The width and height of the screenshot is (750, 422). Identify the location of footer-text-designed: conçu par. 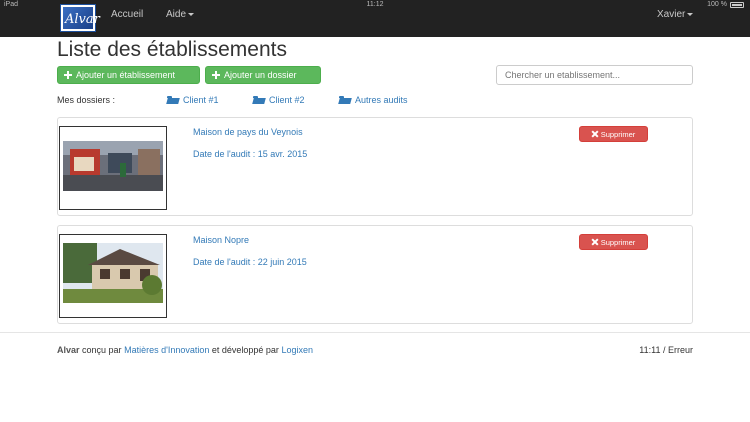
(102, 350).